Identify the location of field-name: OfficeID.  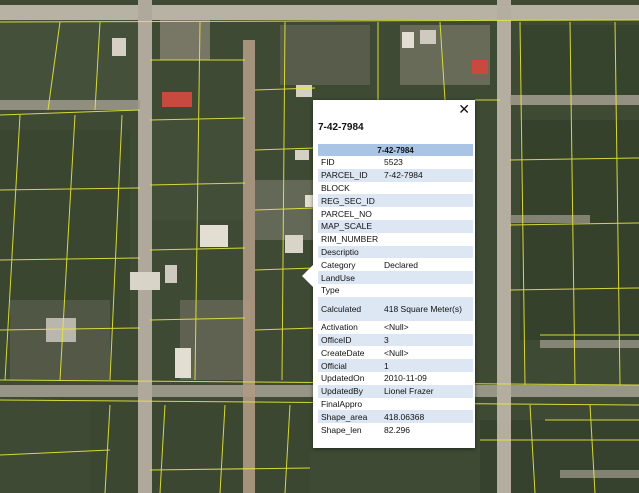
(349, 340).